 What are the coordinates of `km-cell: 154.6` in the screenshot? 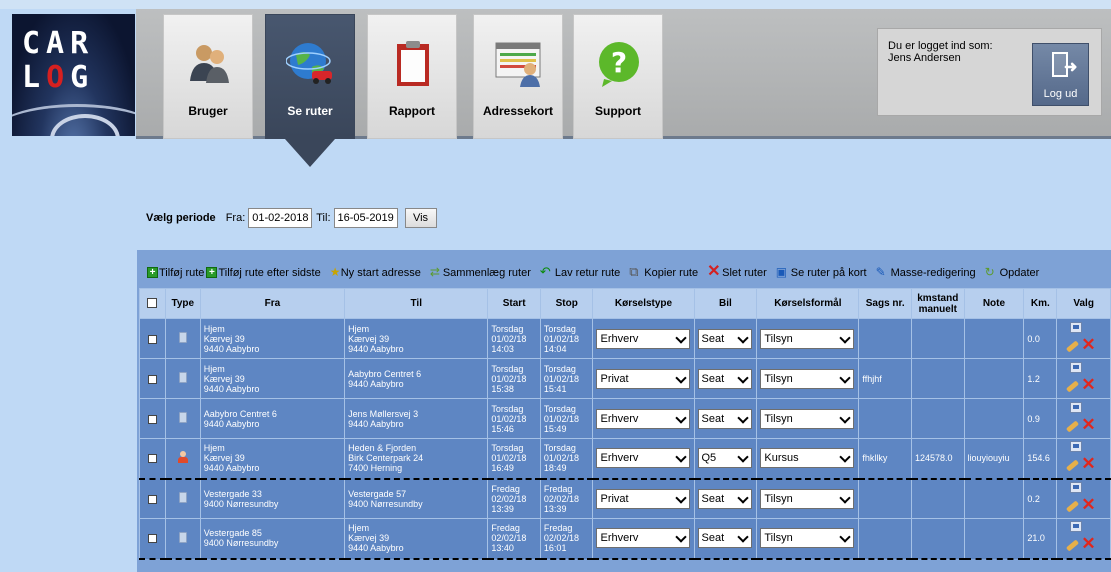 It's located at (1040, 458).